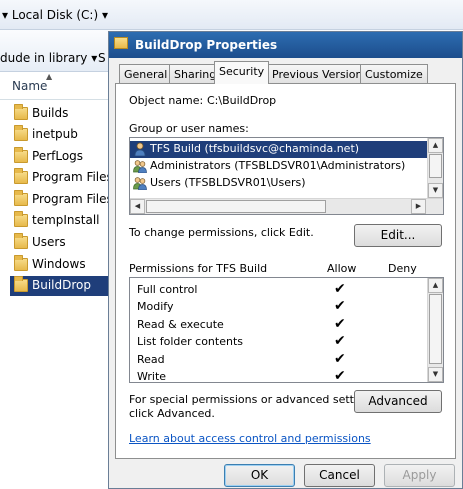  Describe the element at coordinates (275, 377) in the screenshot. I see `permission-row: Write ✔` at that location.